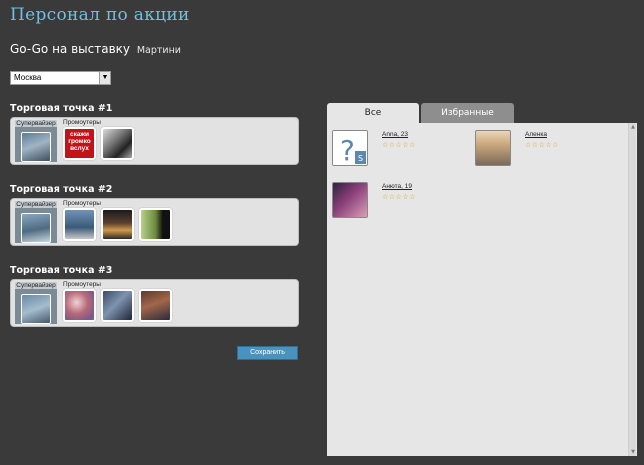 This screenshot has width=644, height=465. I want to click on tab-favorites: Избранные, so click(467, 113).